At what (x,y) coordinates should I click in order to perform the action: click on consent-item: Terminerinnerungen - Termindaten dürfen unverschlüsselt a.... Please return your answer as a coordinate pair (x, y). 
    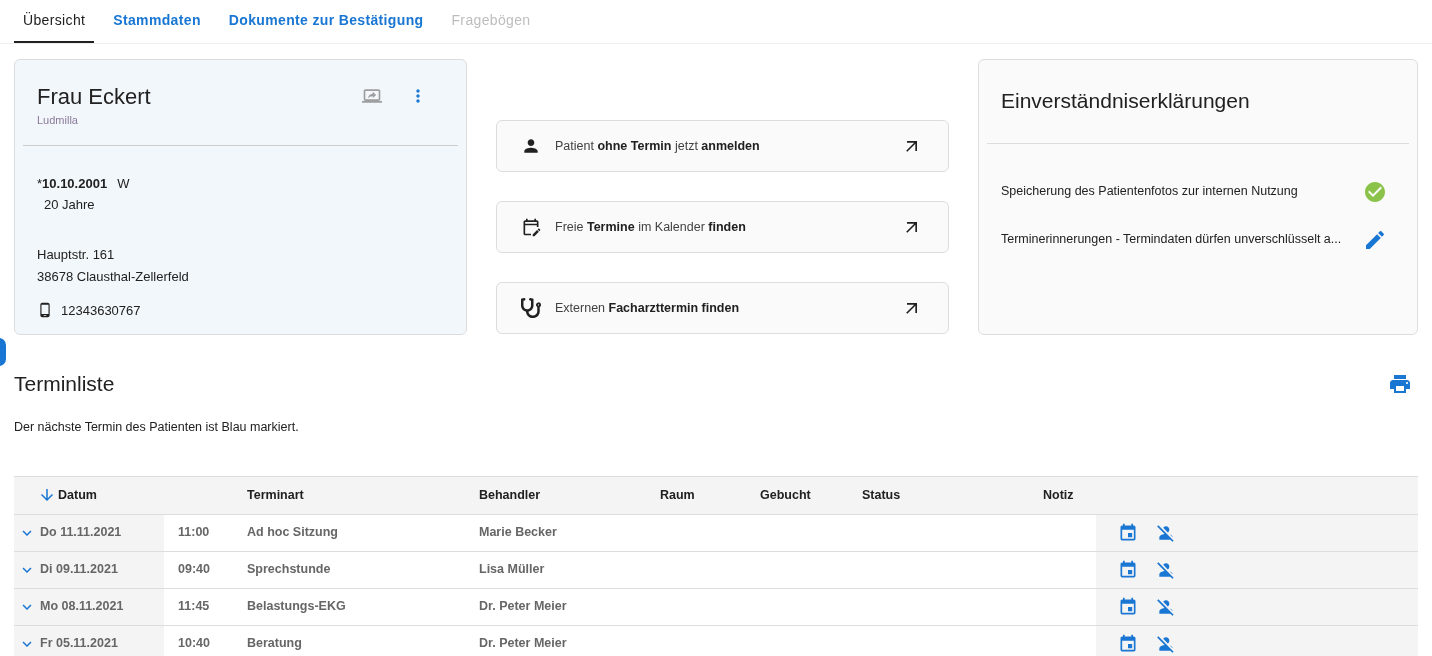
    Looking at the image, I should click on (1171, 240).